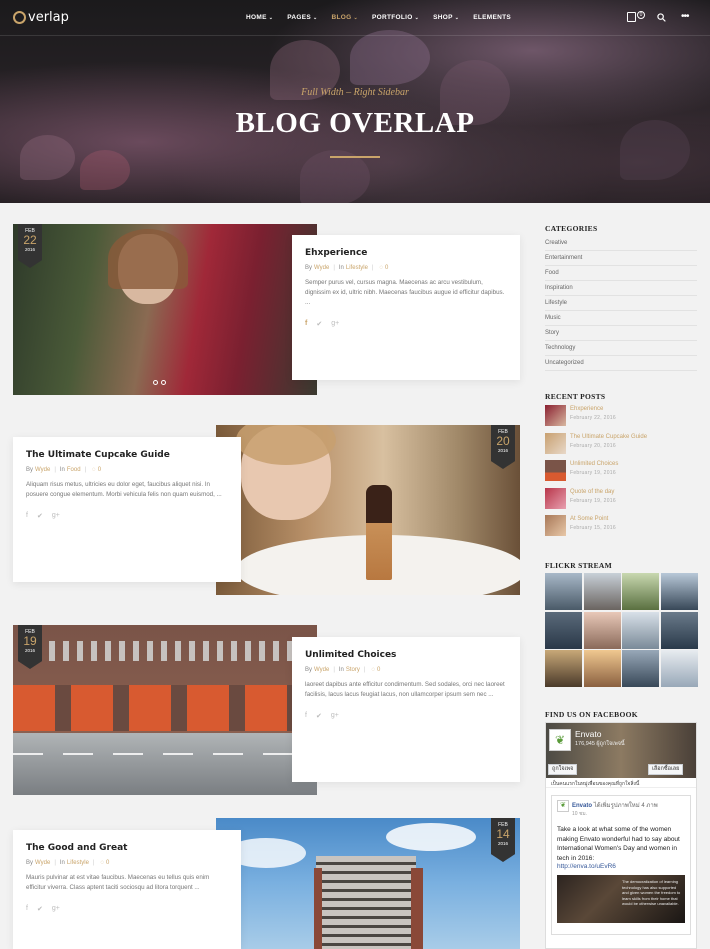 This screenshot has height=949, width=710. What do you see at coordinates (631, 17) in the screenshot?
I see `cart-icon` at bounding box center [631, 17].